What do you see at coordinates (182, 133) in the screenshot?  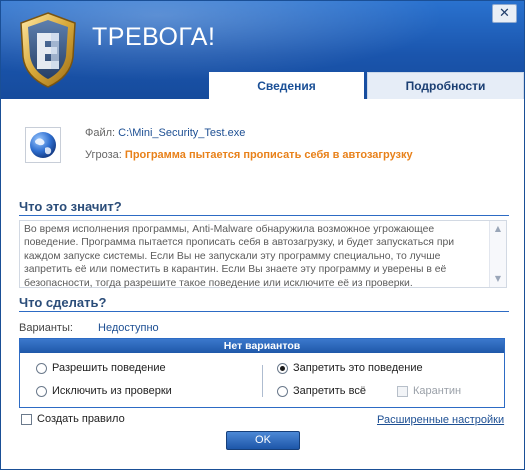 I see `file-path: C:\Mini_Security_Test.exe` at bounding box center [182, 133].